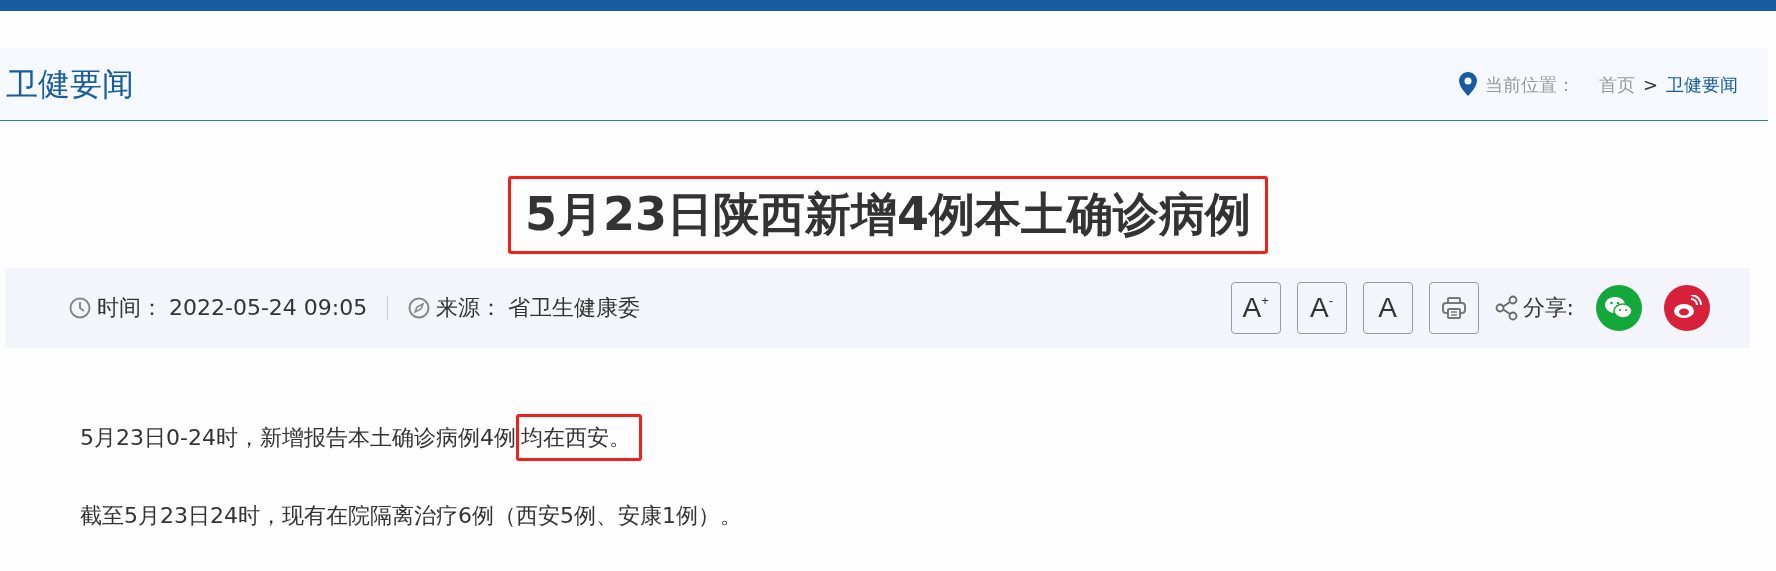 This screenshot has height=571, width=1776. Describe the element at coordinates (578, 437) in the screenshot. I see `highlighted-text: 均在西安。` at that location.